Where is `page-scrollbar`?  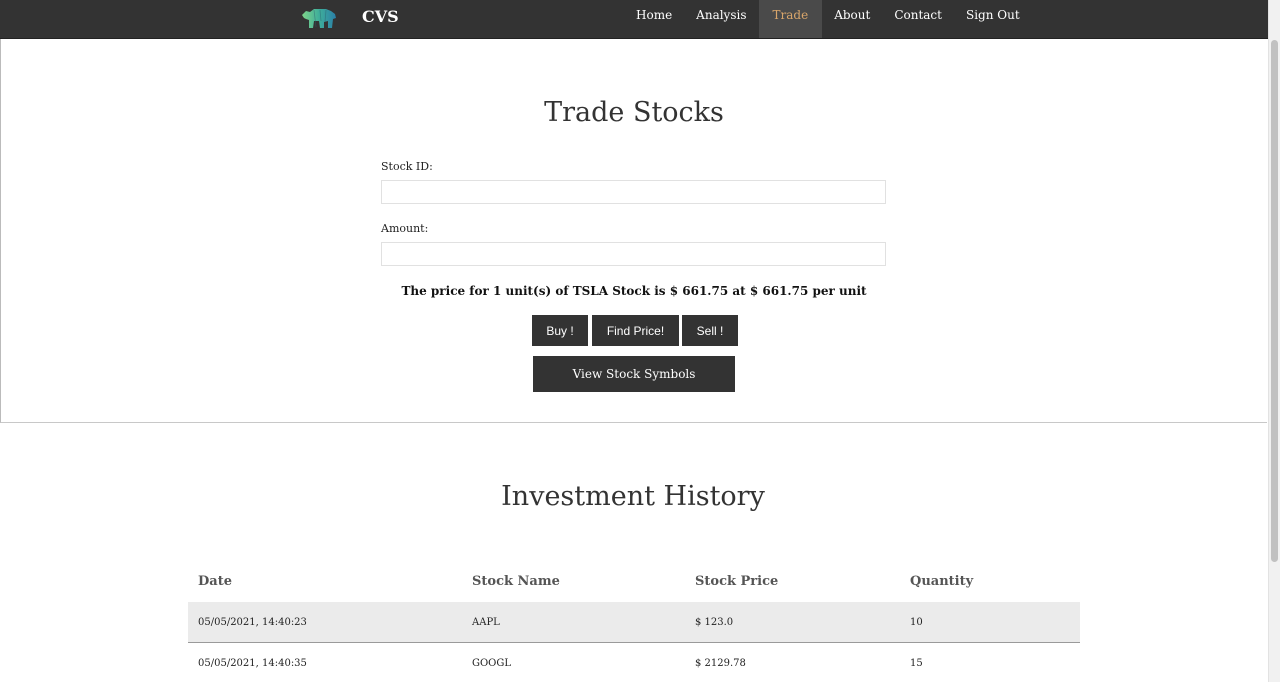
page-scrollbar is located at coordinates (1274, 341).